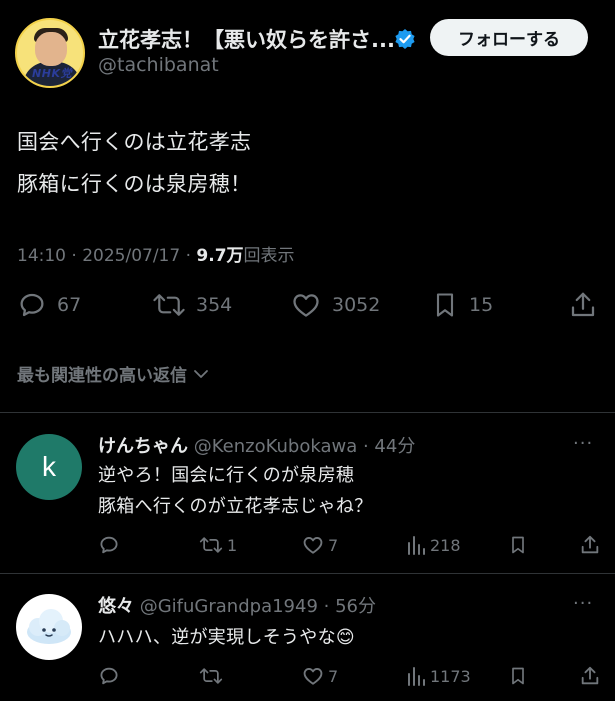 This screenshot has height=701, width=615. Describe the element at coordinates (116, 606) in the screenshot. I see `reply-author-name: 悠々` at that location.